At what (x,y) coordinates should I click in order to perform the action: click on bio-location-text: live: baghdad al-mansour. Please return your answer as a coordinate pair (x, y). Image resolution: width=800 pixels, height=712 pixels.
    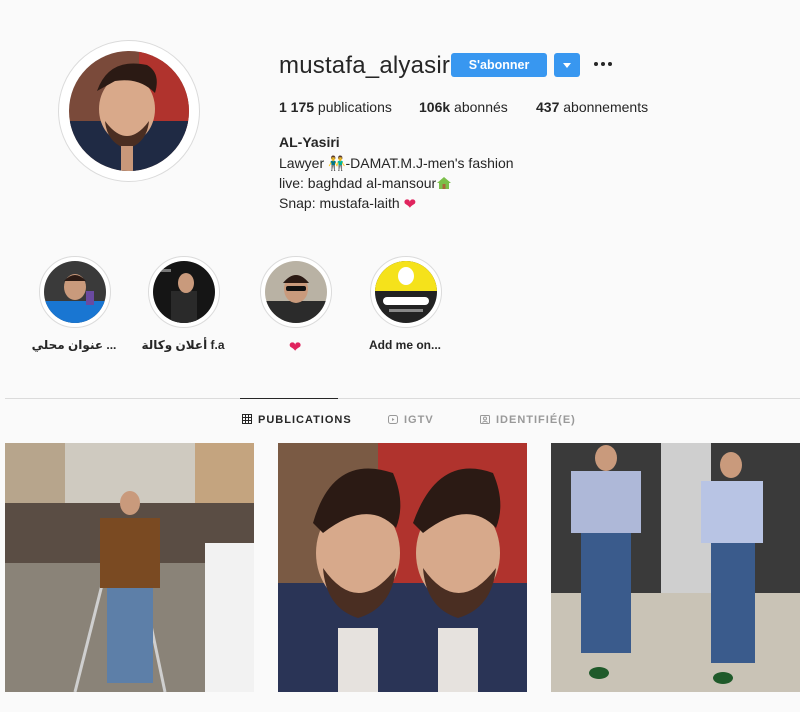
    Looking at the image, I should click on (358, 183).